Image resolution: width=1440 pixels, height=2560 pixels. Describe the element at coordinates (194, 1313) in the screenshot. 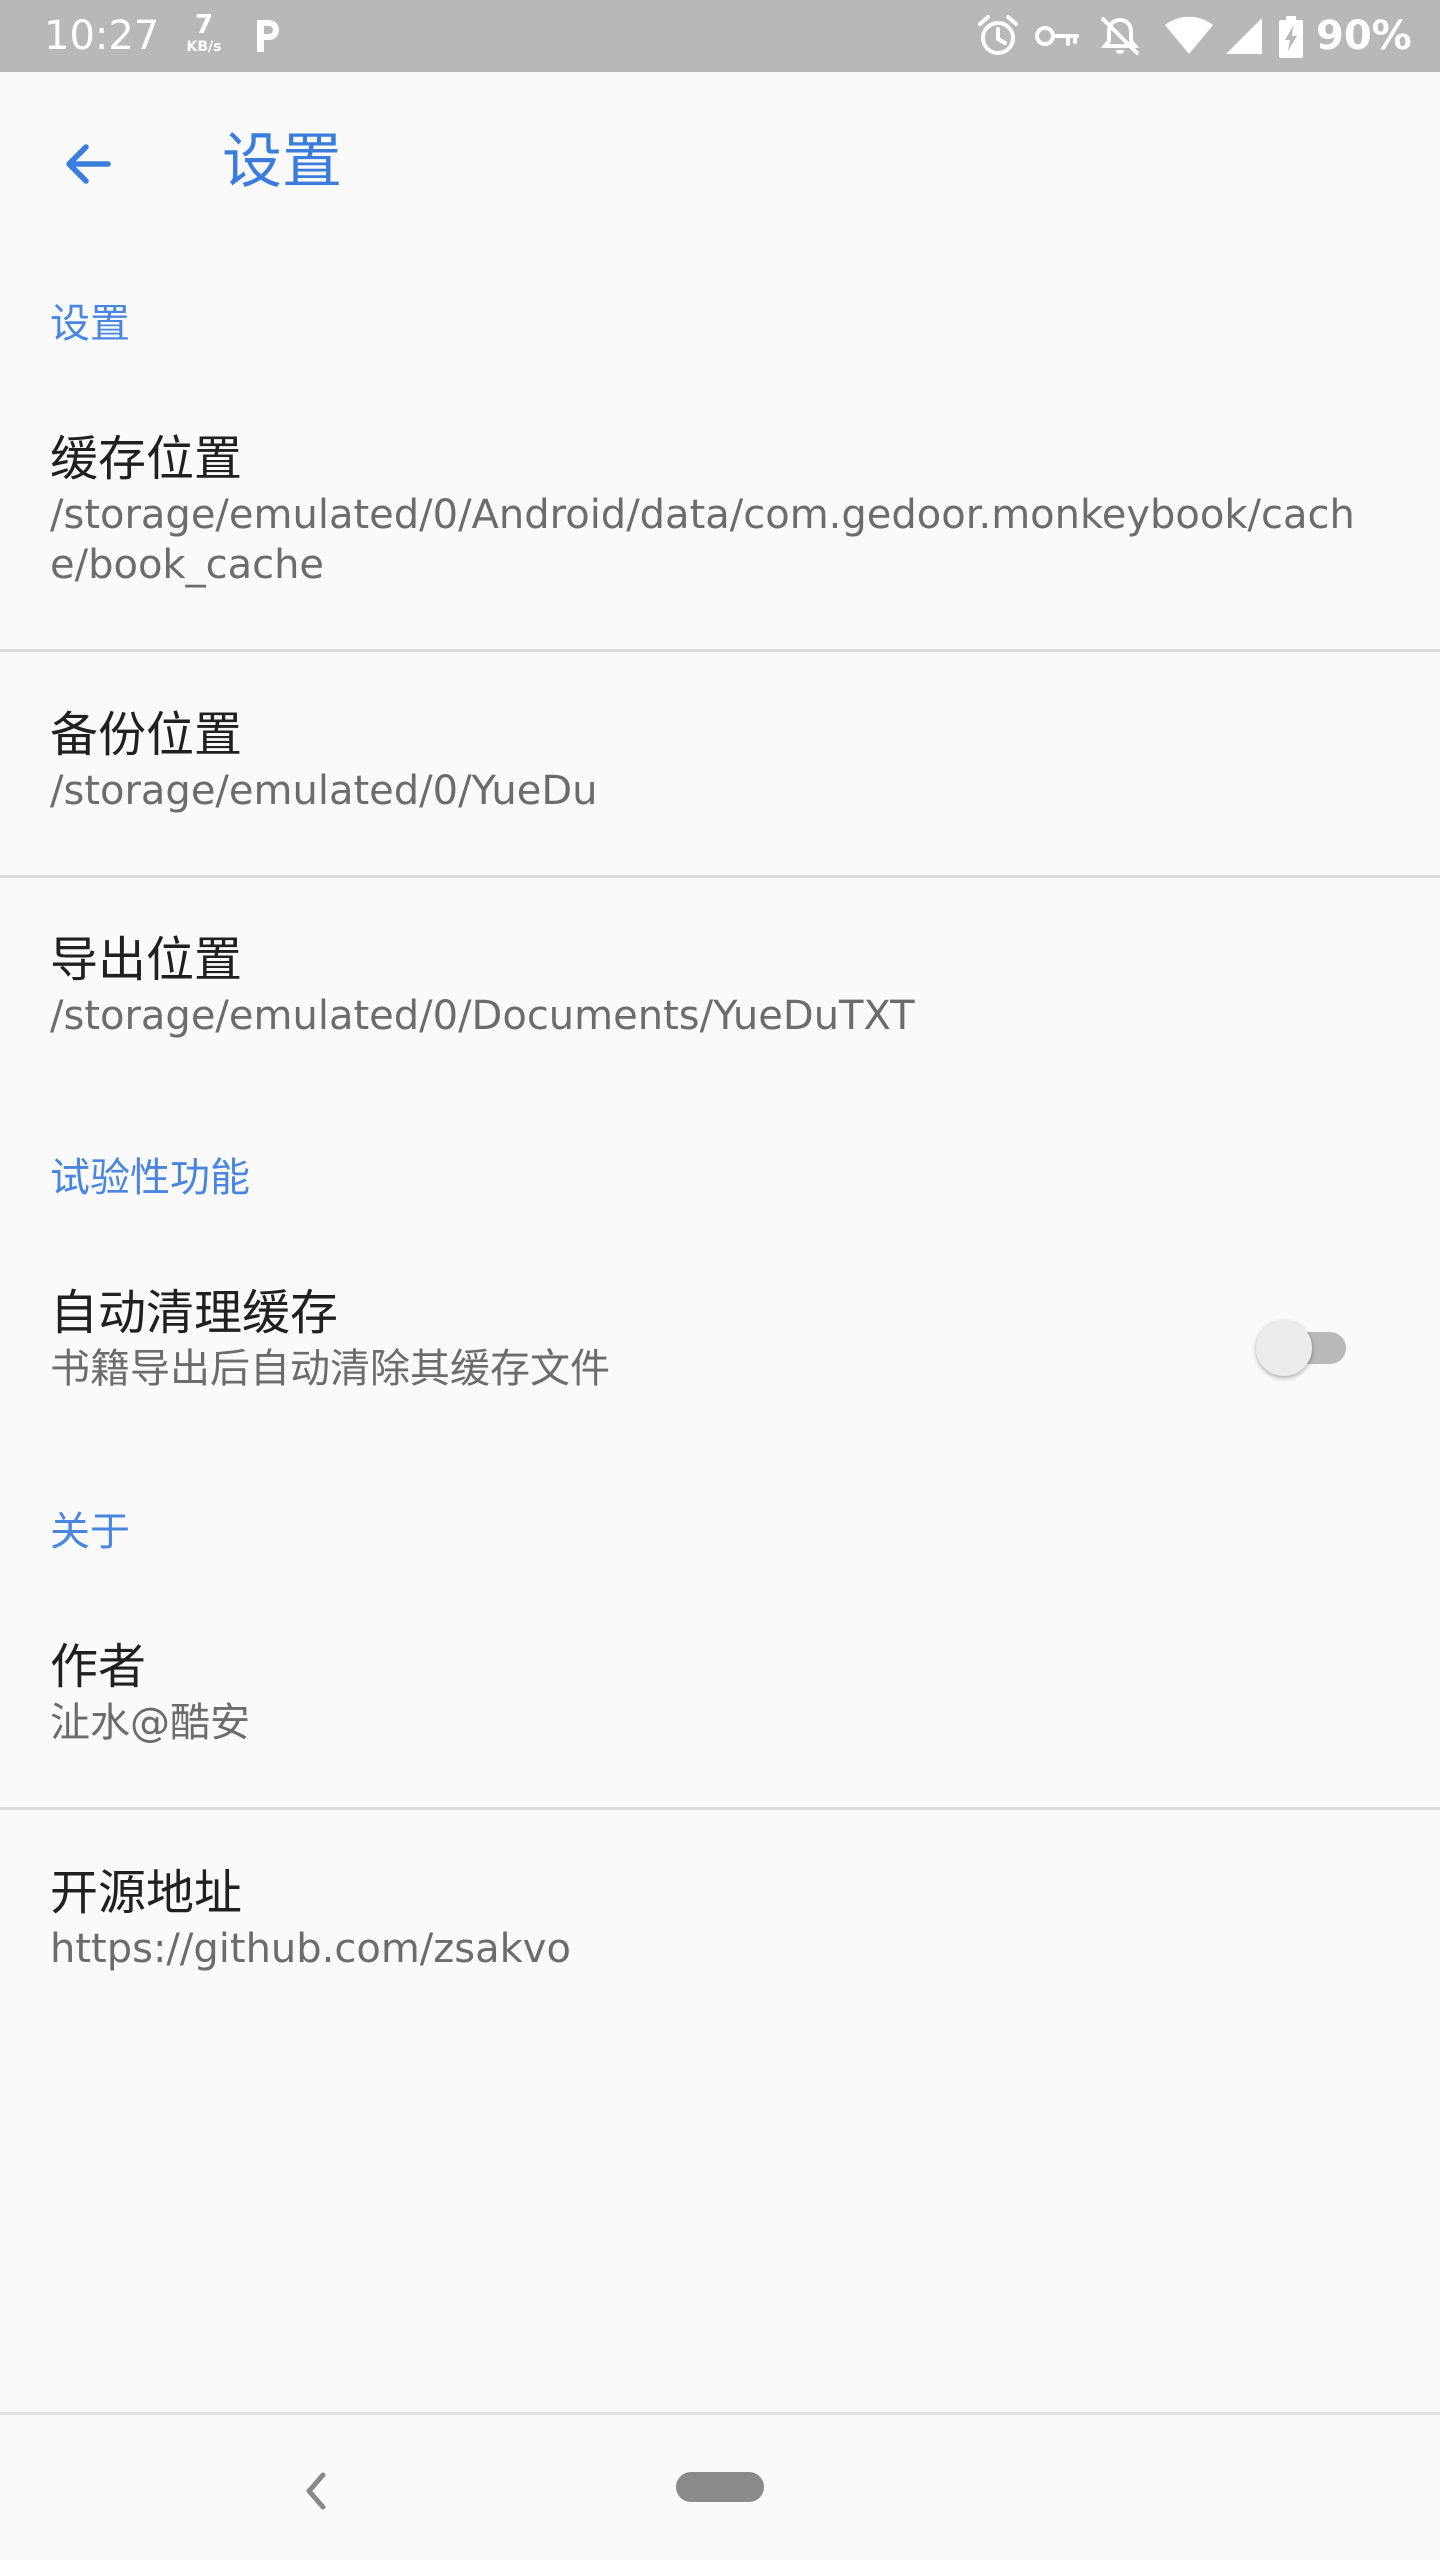

I see `pref-auto-clean-cache-title: 自动清理缓存` at that location.